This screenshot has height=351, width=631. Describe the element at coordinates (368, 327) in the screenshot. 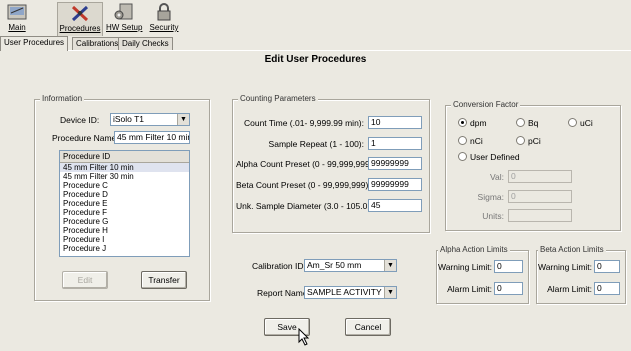

I see `cancel-button: Cancel` at that location.